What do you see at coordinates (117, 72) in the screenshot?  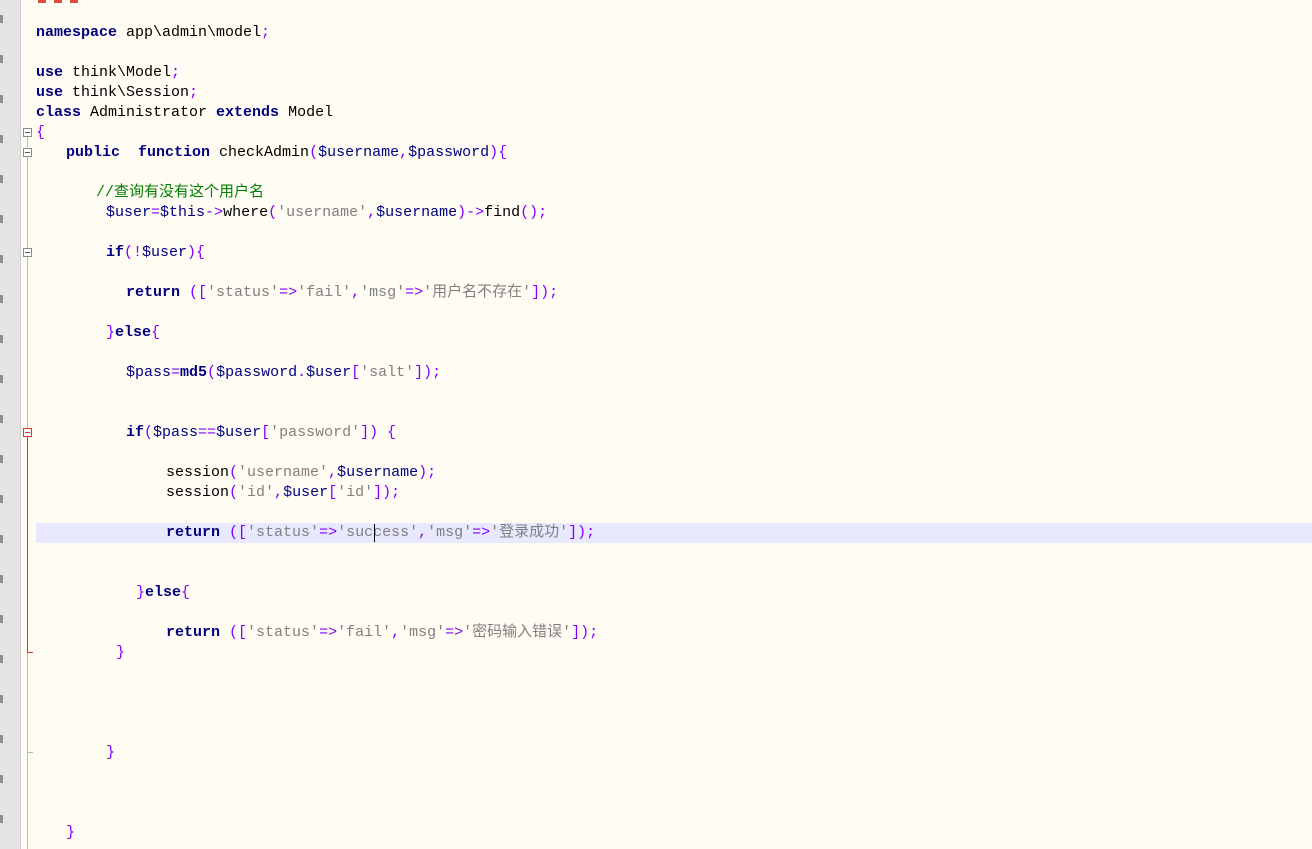 I see `identifier-token: think\Model` at bounding box center [117, 72].